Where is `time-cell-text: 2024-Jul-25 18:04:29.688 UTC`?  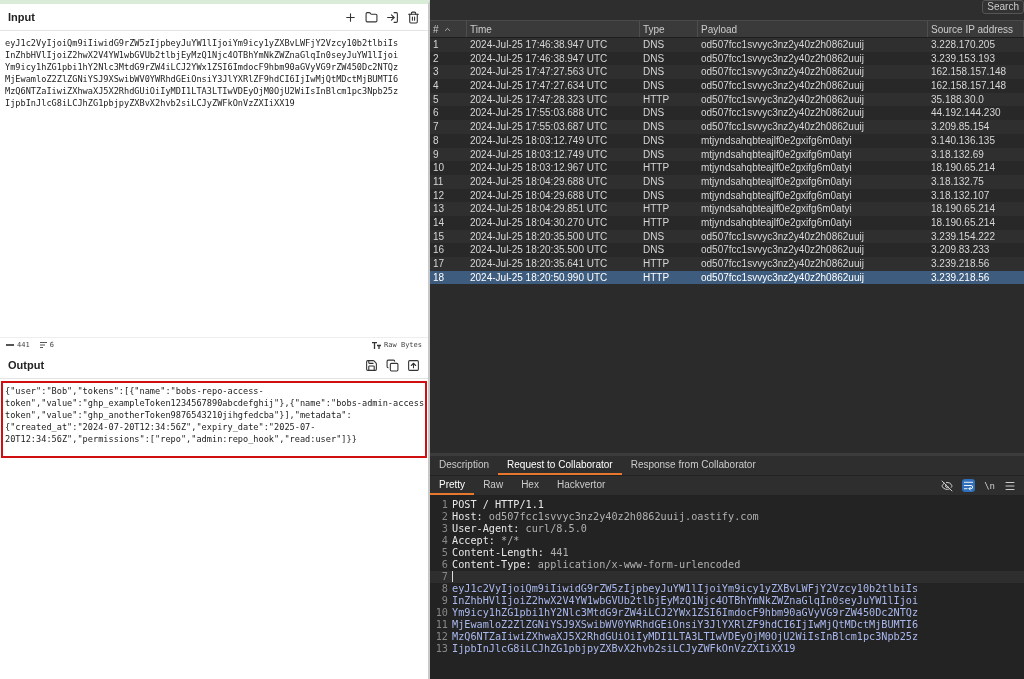
time-cell-text: 2024-Jul-25 18:04:29.688 UTC is located at coordinates (539, 195).